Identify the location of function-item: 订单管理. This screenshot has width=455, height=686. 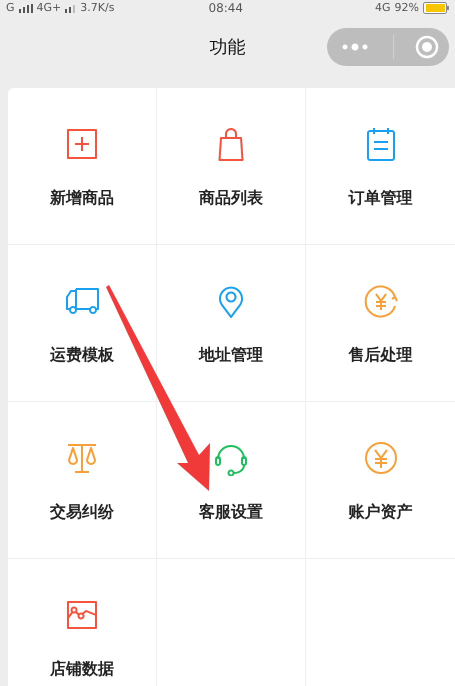
(380, 166).